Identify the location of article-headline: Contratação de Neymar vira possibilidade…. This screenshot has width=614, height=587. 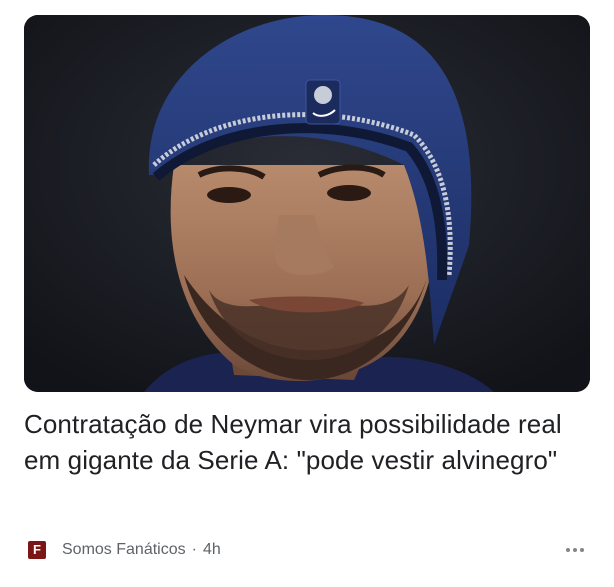
(307, 442).